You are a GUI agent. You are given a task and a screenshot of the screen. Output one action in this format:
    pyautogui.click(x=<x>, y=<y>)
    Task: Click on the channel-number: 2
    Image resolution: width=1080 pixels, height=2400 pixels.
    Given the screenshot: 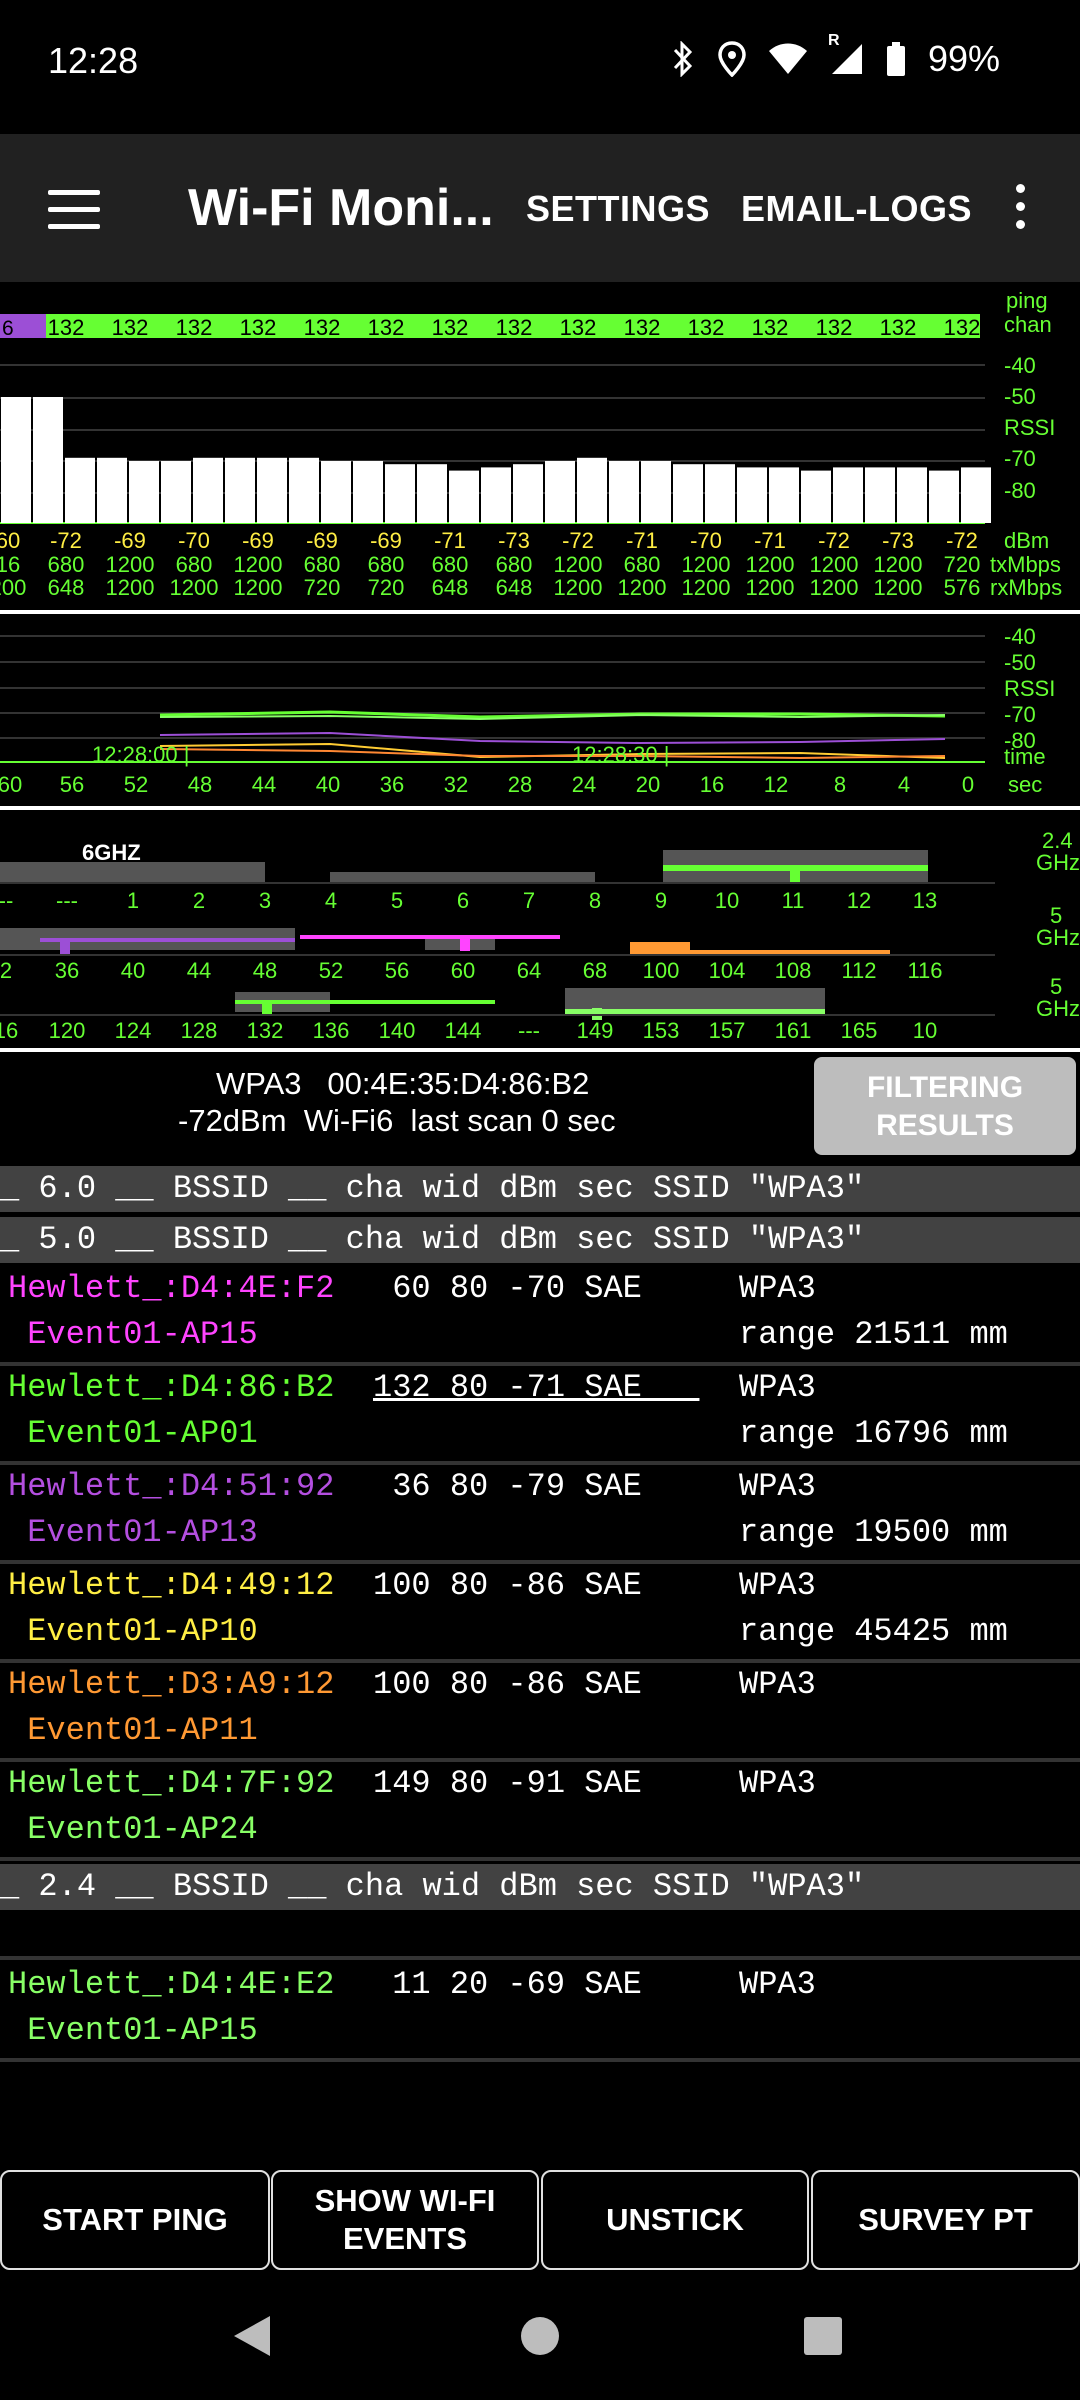 What is the action you would take?
    pyautogui.click(x=199, y=900)
    